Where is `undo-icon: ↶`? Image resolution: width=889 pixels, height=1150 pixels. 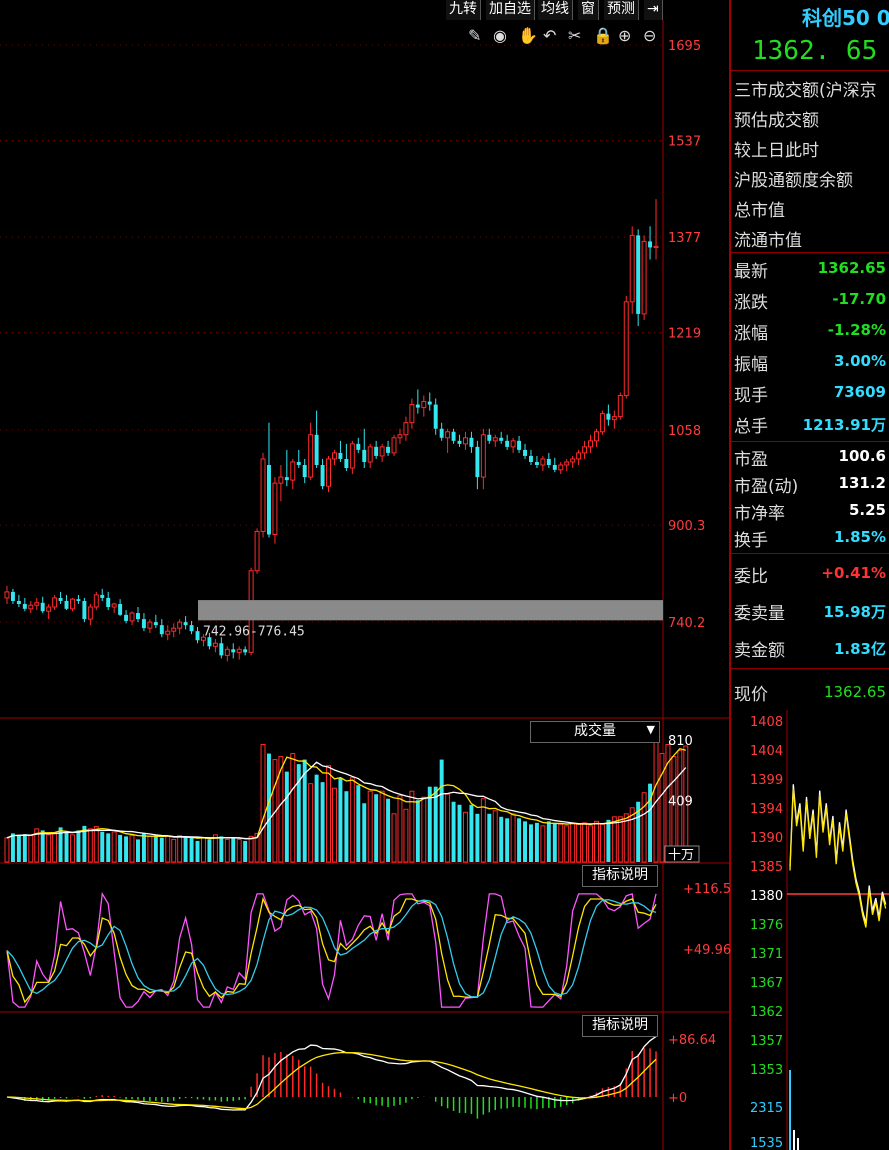 undo-icon: ↶ is located at coordinates (549, 35).